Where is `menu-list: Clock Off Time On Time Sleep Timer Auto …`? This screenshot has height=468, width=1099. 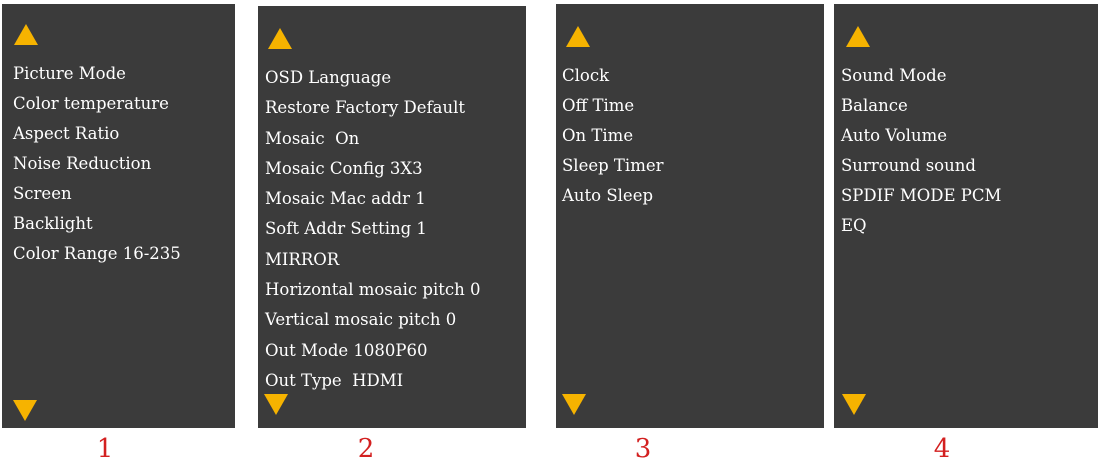
menu-list: Clock Off Time On Time Sleep Timer Auto … is located at coordinates (613, 136).